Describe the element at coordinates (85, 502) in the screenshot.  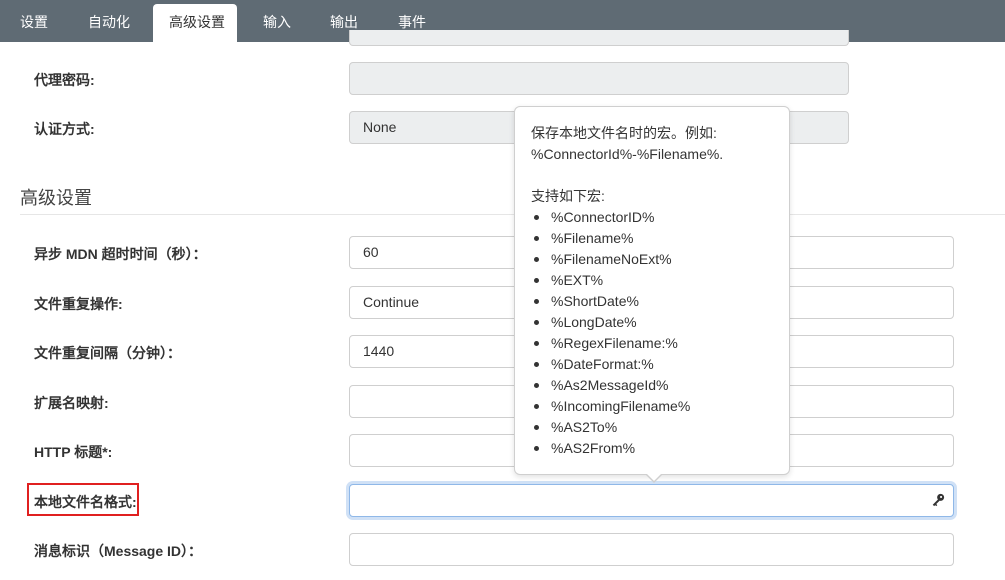
I see `local-file-name-format-label: 本地文件名格式:` at that location.